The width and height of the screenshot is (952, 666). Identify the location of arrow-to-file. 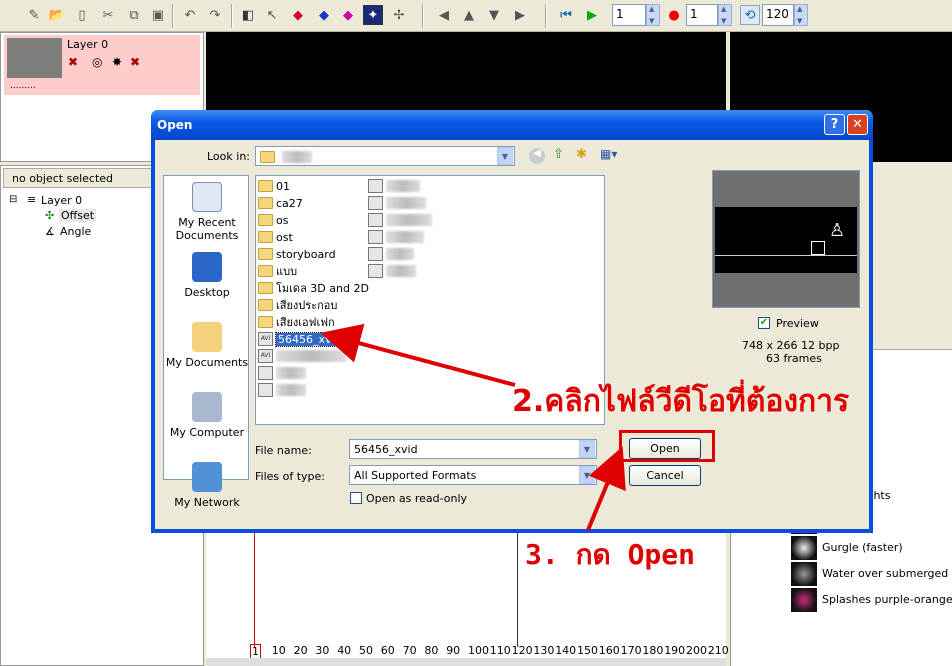
(418, 355).